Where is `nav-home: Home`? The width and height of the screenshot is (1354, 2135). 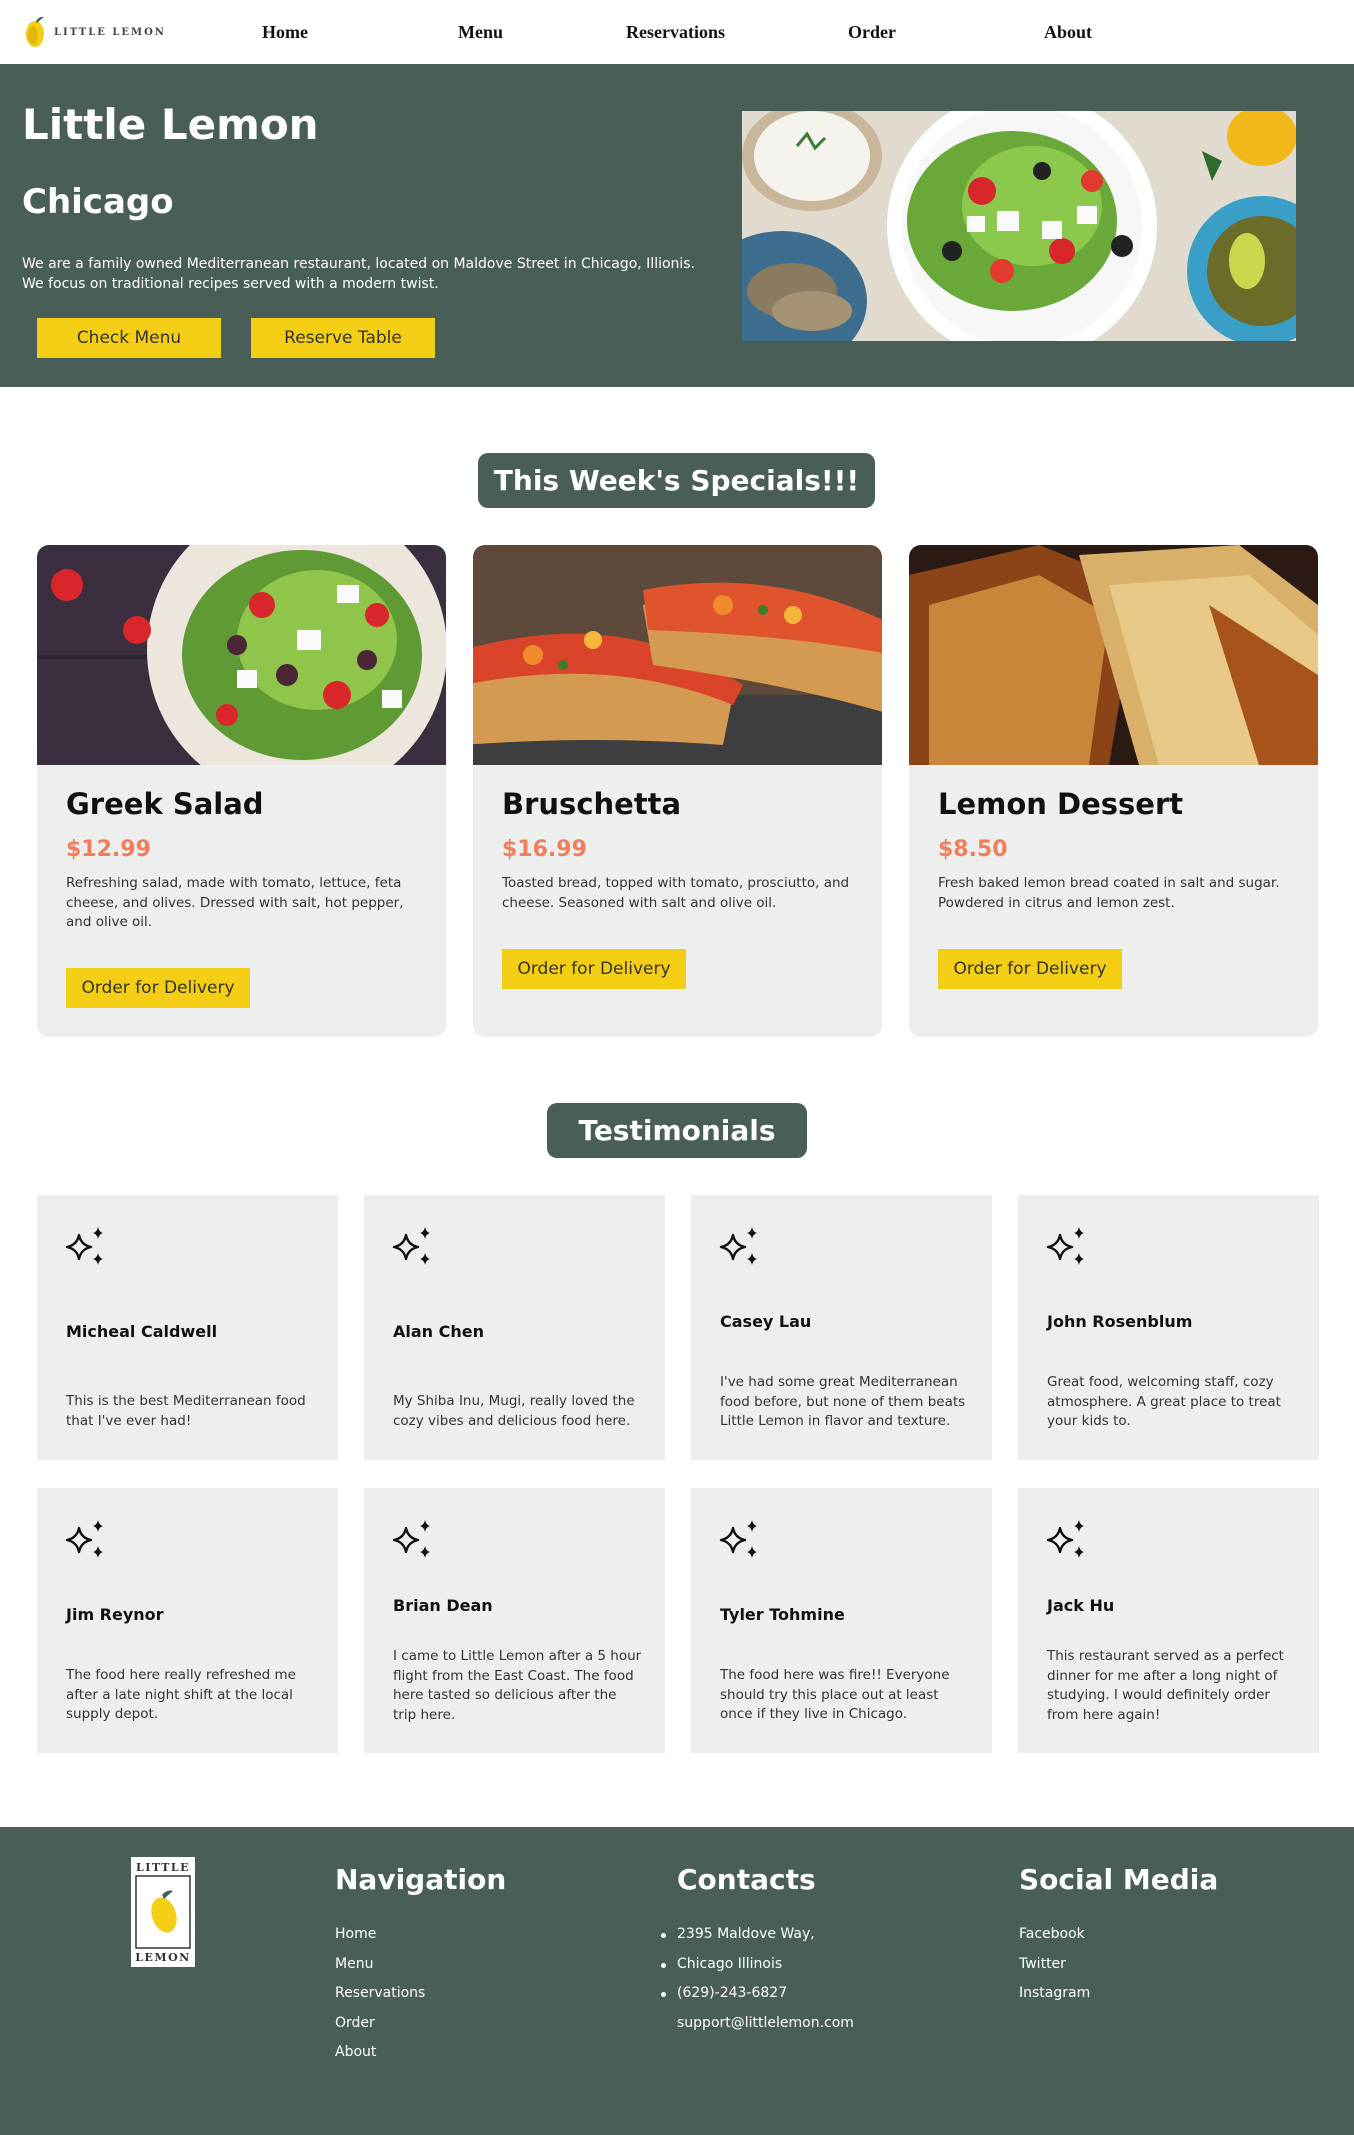 nav-home: Home is located at coordinates (285, 32).